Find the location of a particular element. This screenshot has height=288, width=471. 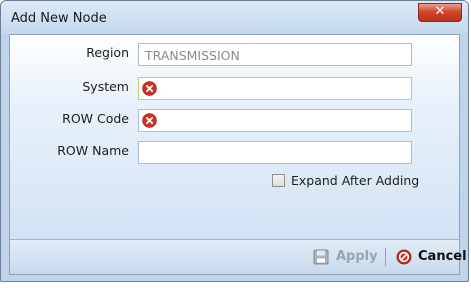

footer-separator is located at coordinates (385, 257).